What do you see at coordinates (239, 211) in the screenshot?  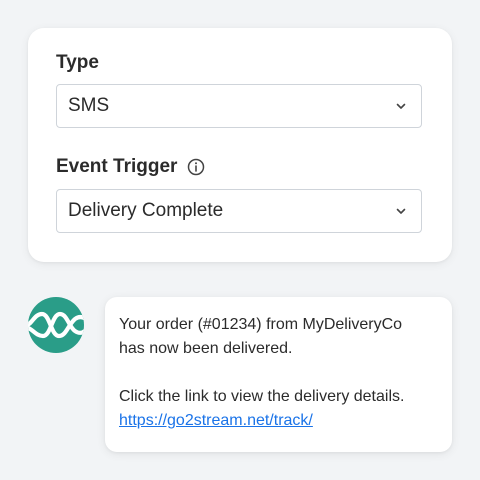 I see `event-trigger-select: Delivery Complete` at bounding box center [239, 211].